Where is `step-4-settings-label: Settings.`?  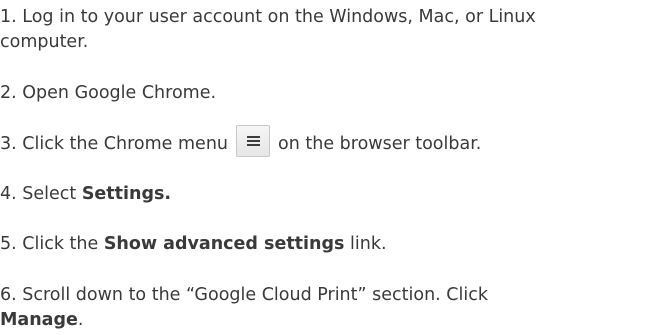
step-4-settings-label: Settings. is located at coordinates (126, 194).